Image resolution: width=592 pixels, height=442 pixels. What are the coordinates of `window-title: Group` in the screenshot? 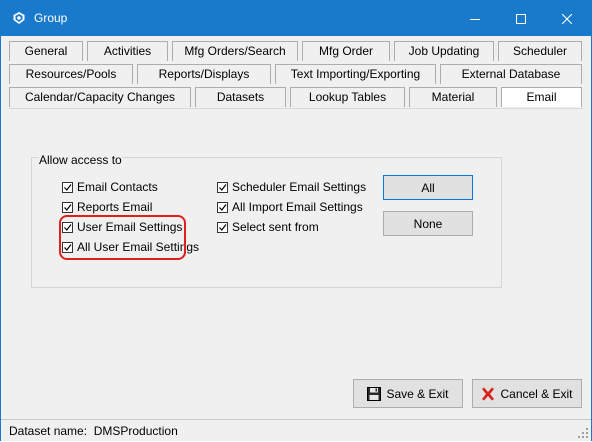 It's located at (51, 18).